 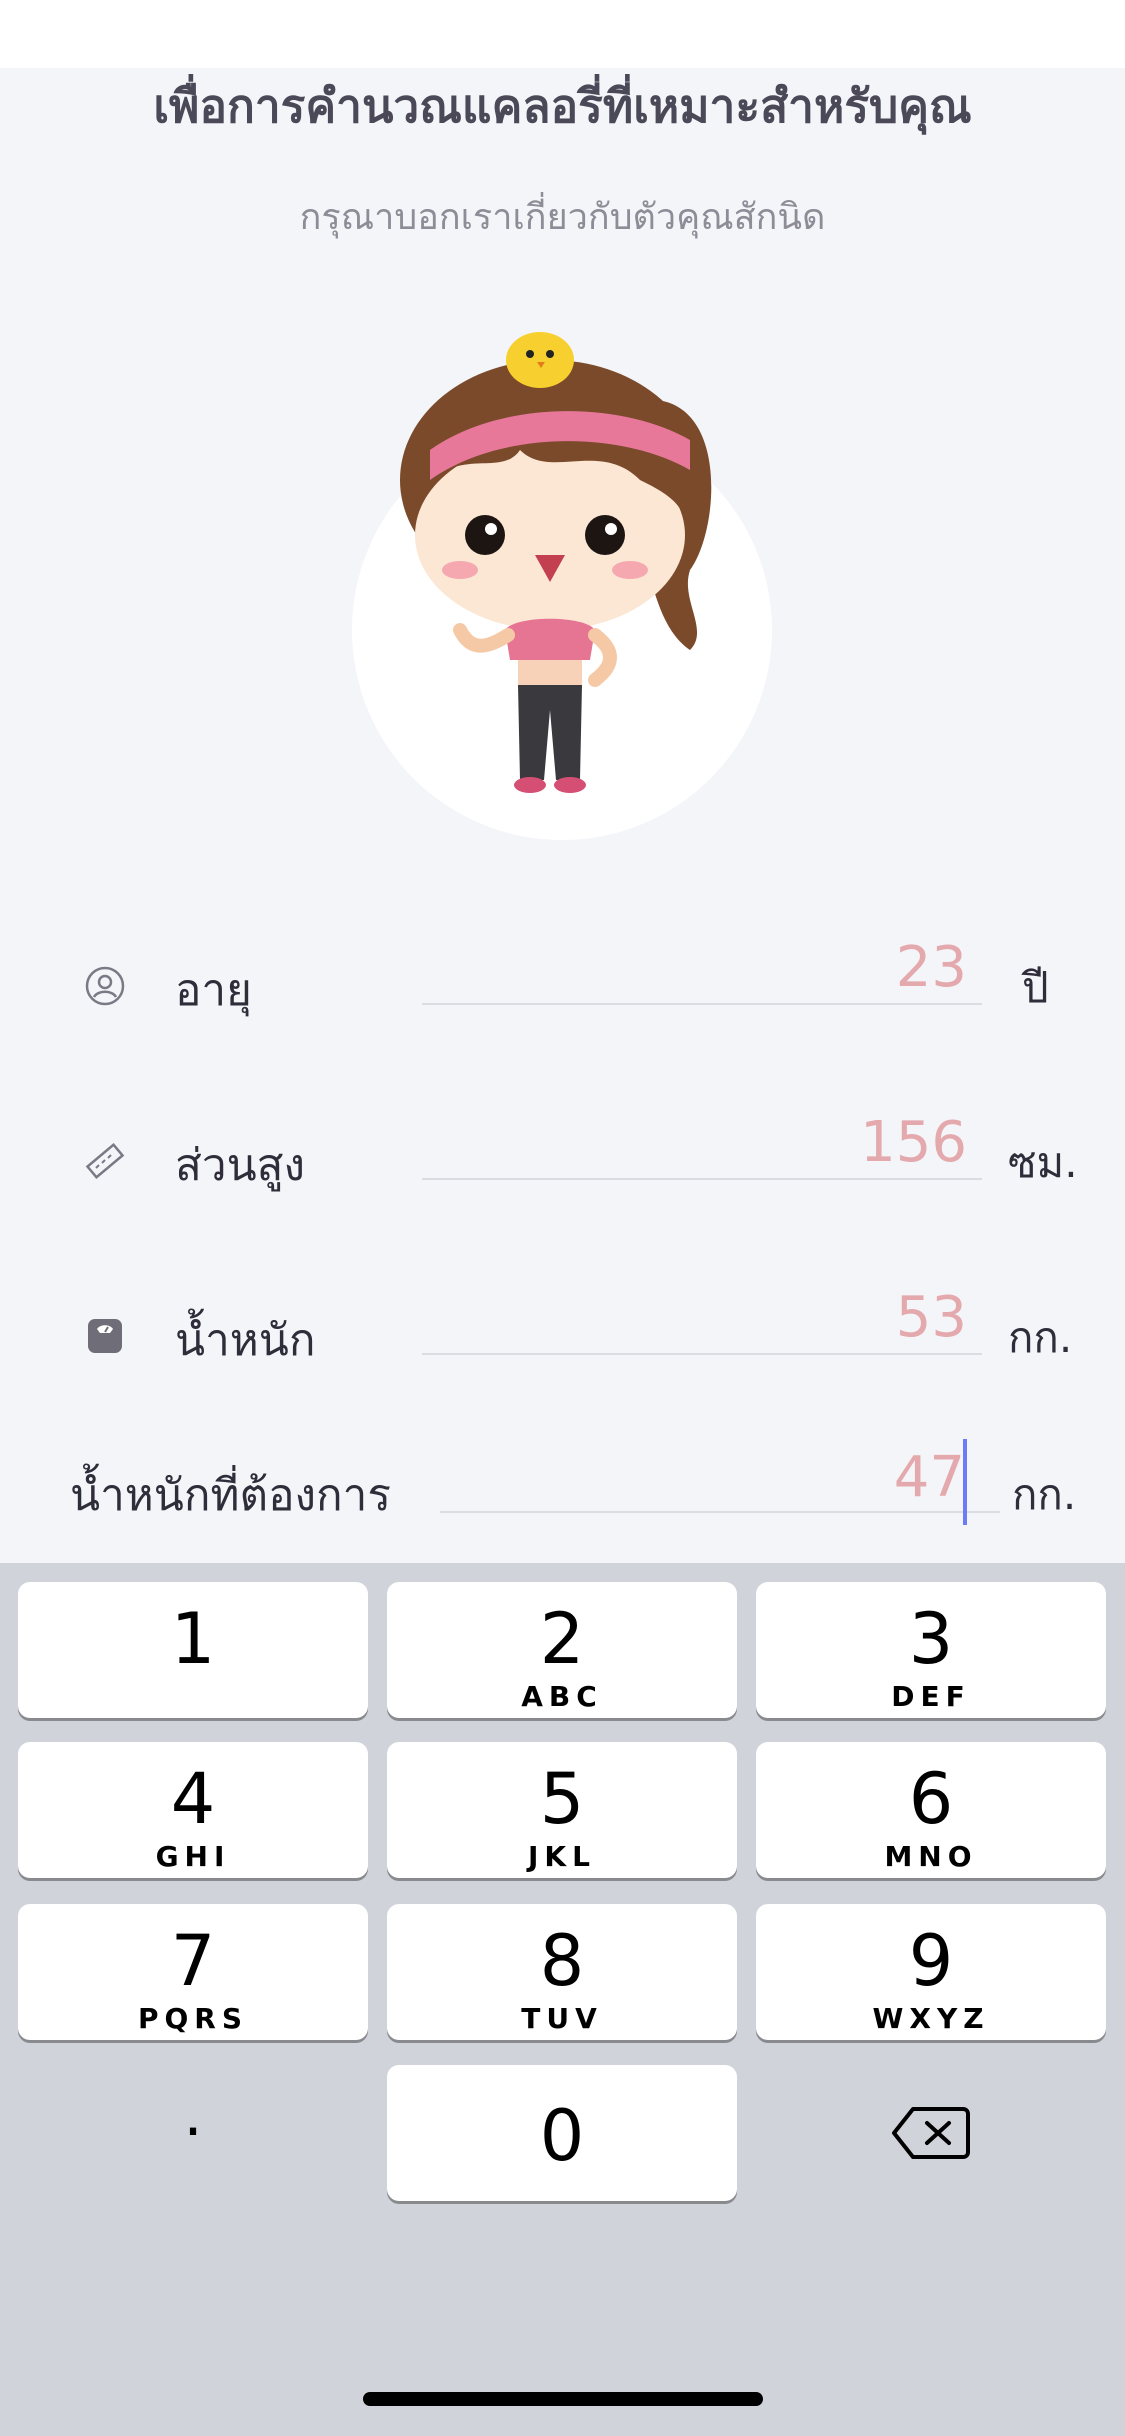 What do you see at coordinates (1035, 987) in the screenshot?
I see `age-unit: ปี` at bounding box center [1035, 987].